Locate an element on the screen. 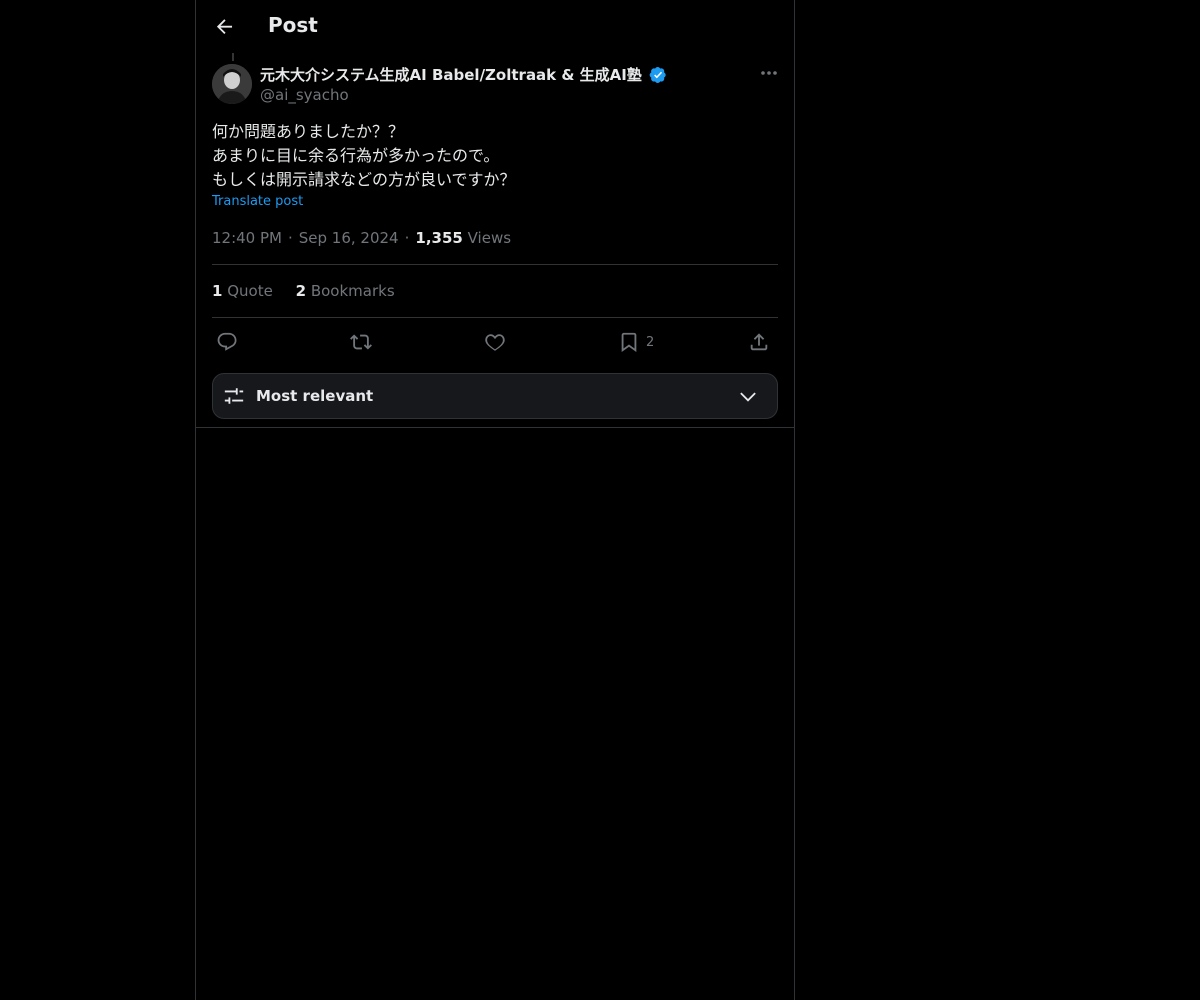  thread-connector is located at coordinates (233, 57).